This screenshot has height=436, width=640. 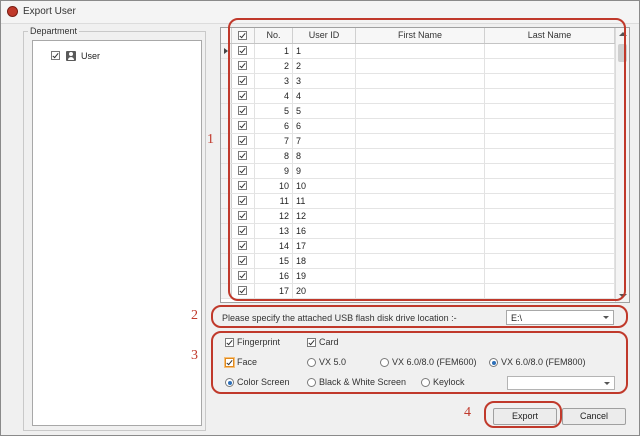 What do you see at coordinates (324, 111) in the screenshot?
I see `user-id-cell: 5` at bounding box center [324, 111].